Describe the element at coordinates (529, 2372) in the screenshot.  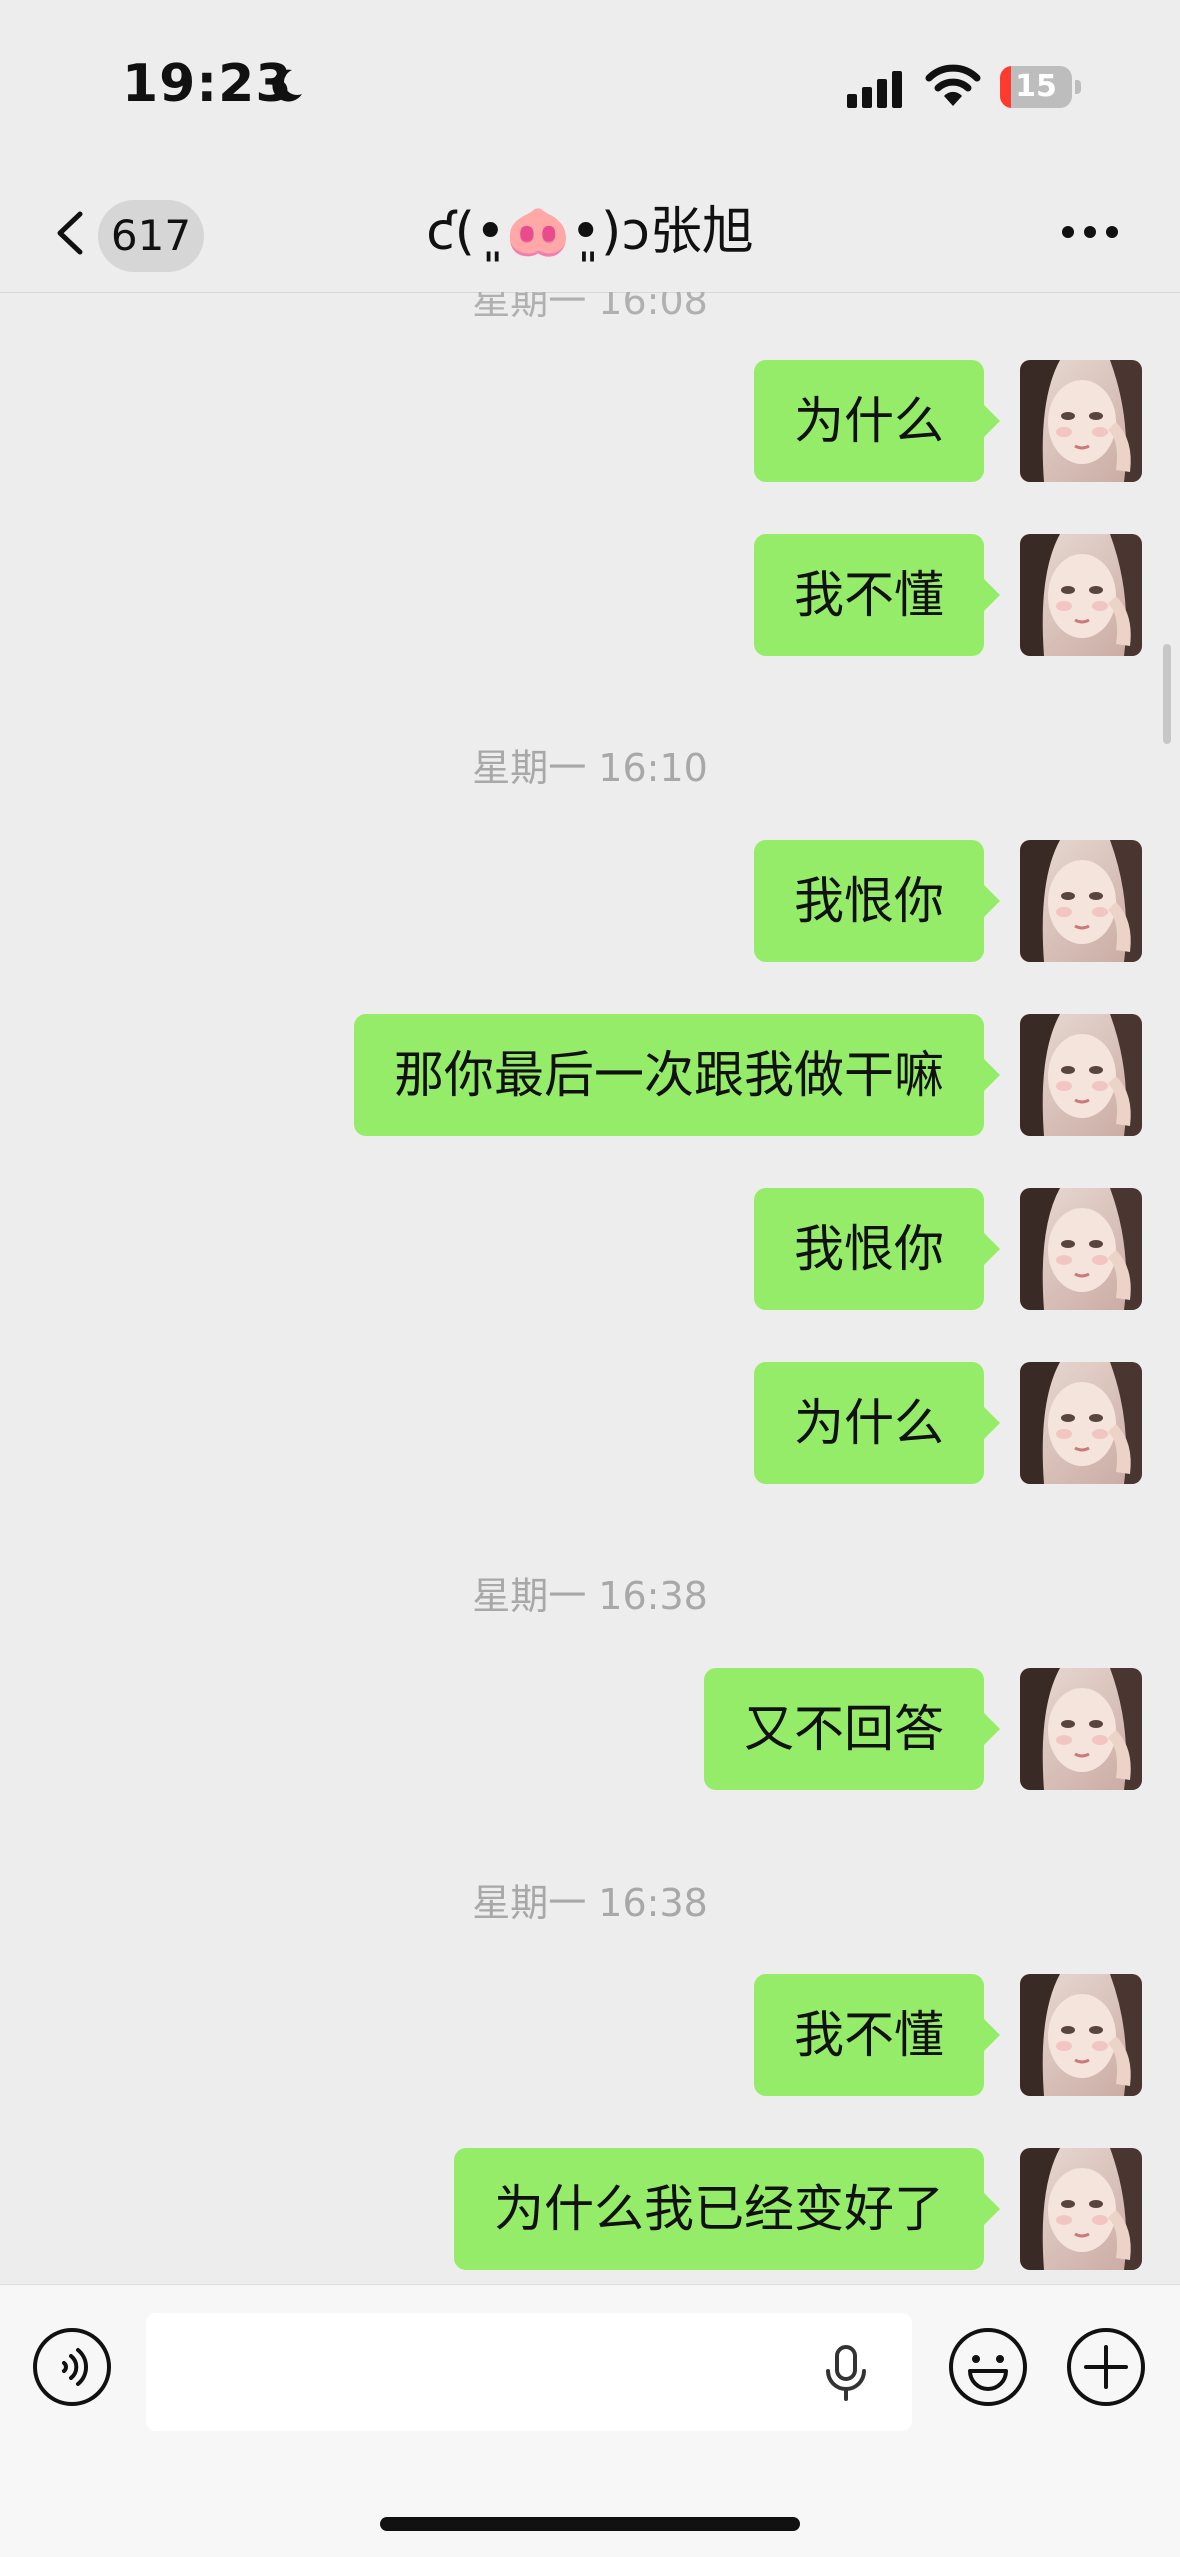
I see `message-input` at that location.